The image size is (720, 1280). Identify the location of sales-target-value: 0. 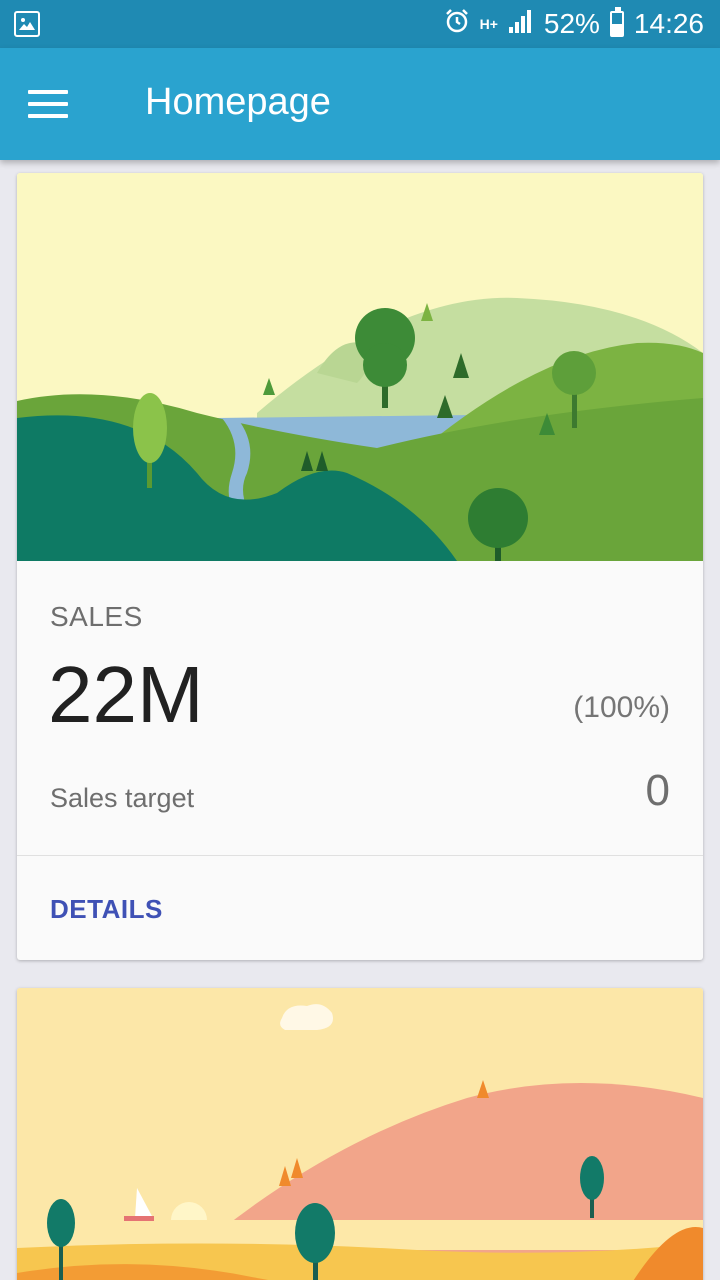
(657, 790).